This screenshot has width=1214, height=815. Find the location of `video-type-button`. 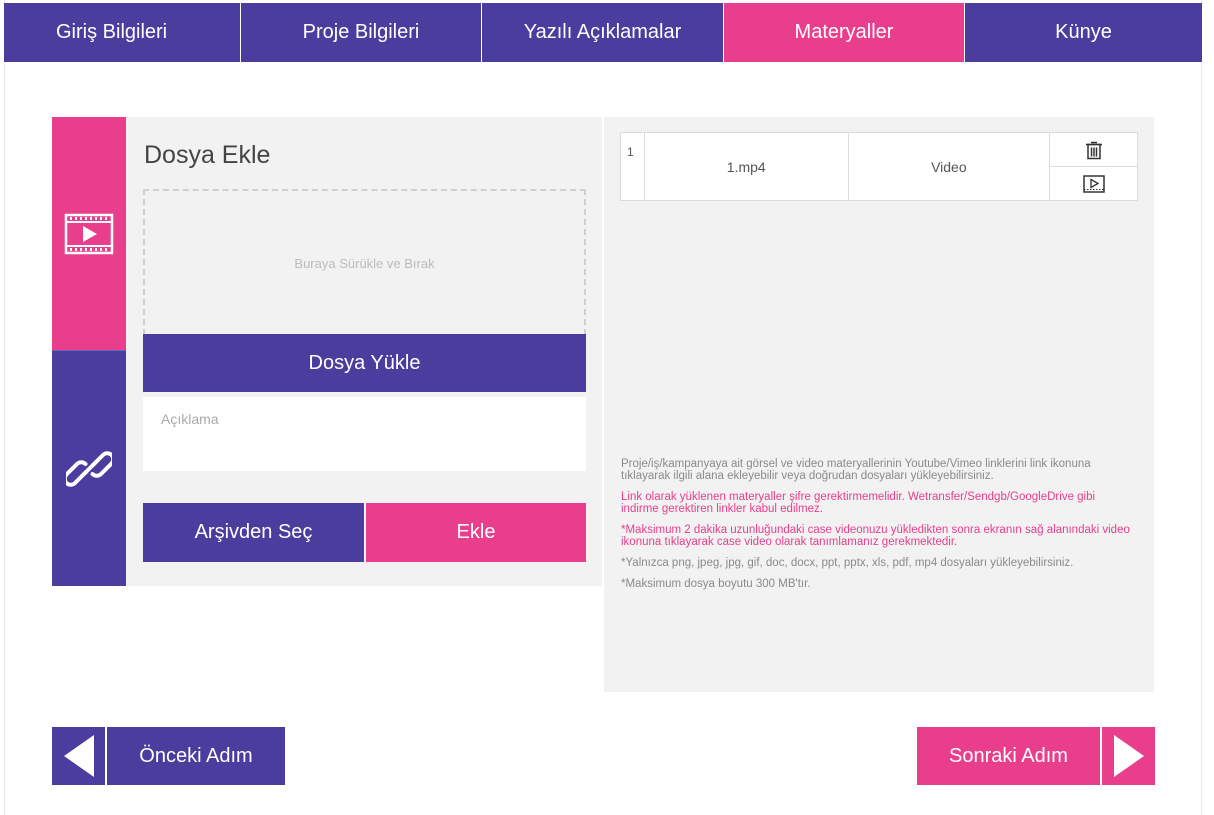

video-type-button is located at coordinates (89, 233).